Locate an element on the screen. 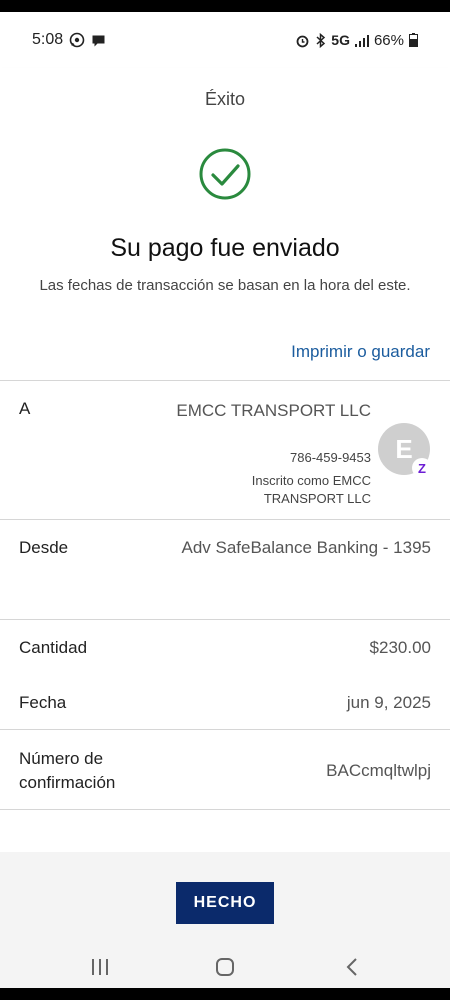 This screenshot has width=450, height=1000. back-button is located at coordinates (352, 967).